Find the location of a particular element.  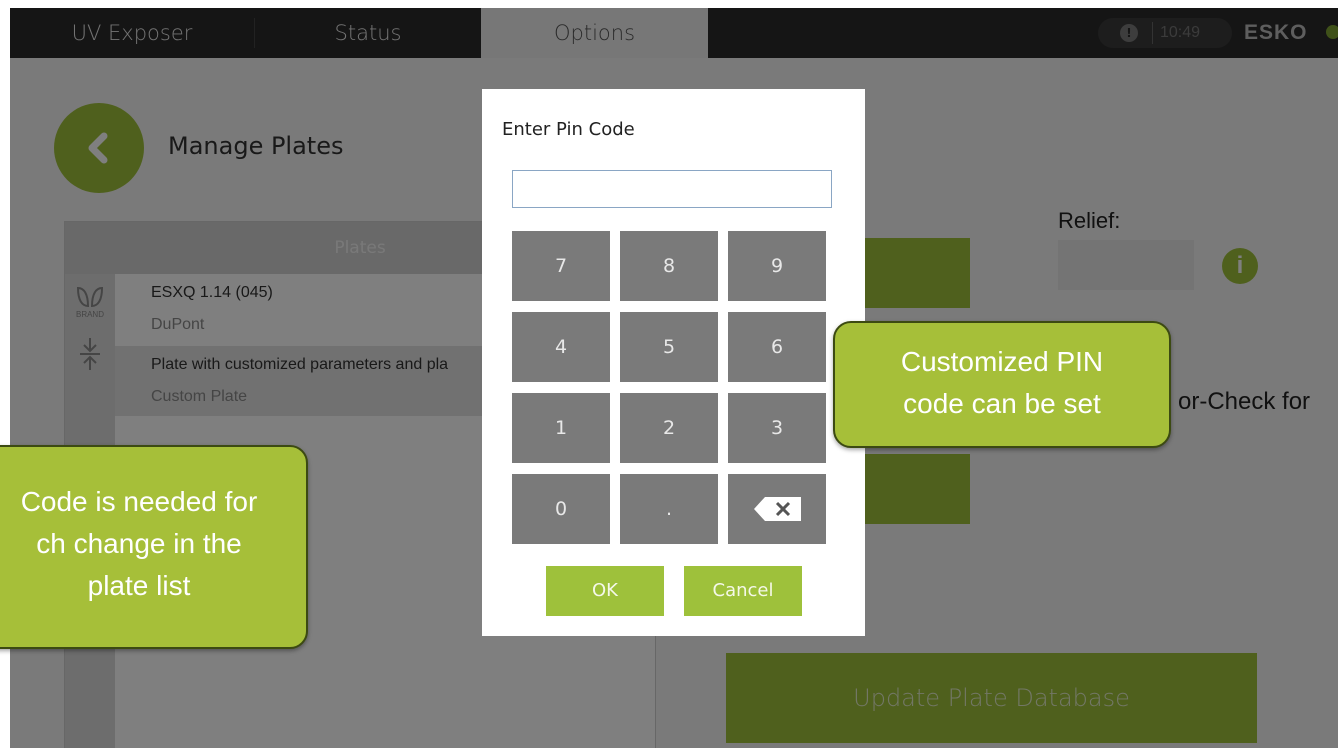

cancel-button: Cancel is located at coordinates (743, 591).